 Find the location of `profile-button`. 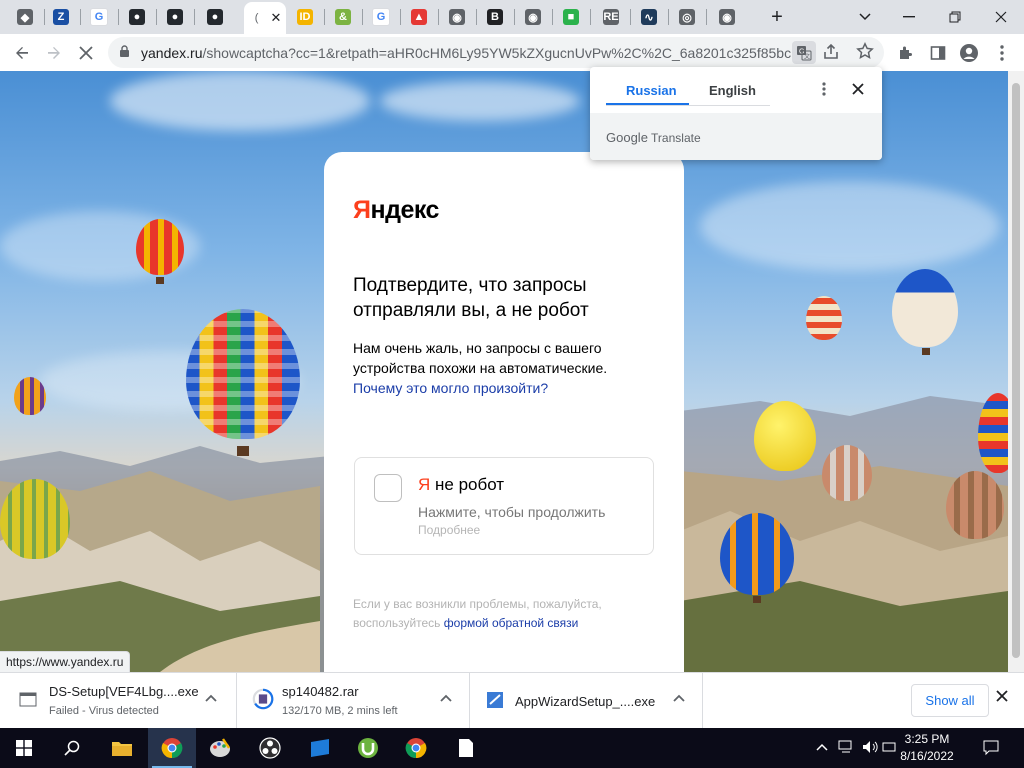

profile-button is located at coordinates (969, 53).